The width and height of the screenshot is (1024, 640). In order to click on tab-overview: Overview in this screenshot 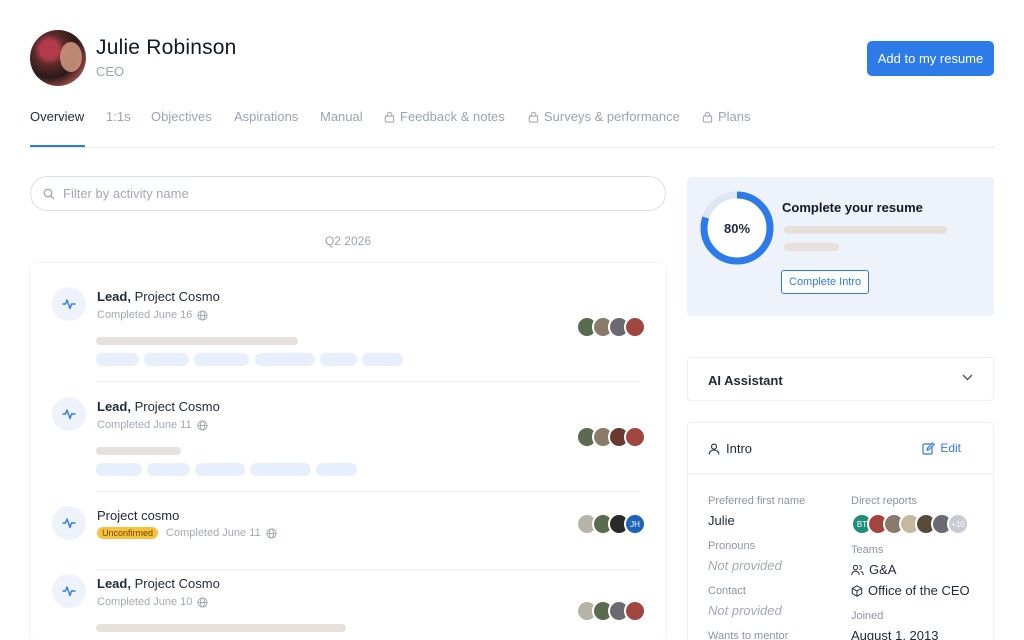, I will do `click(57, 116)`.